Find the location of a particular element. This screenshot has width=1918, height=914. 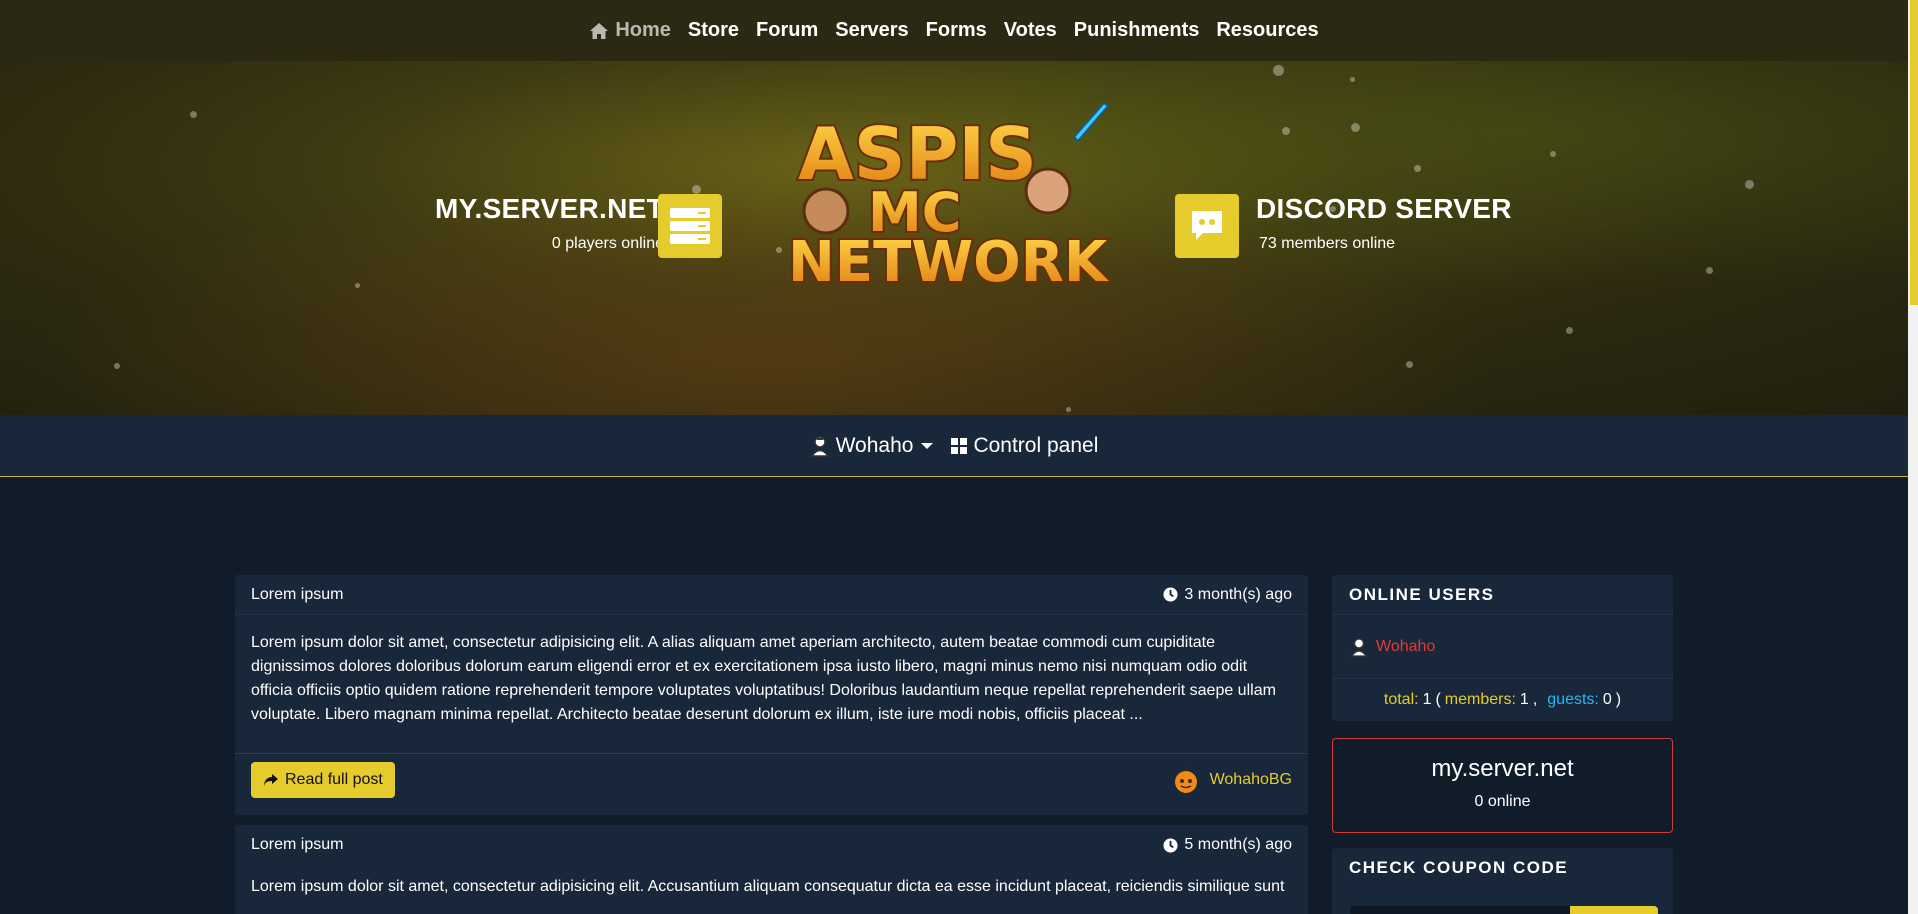

scrollbar-thumb is located at coordinates (1914, 152).